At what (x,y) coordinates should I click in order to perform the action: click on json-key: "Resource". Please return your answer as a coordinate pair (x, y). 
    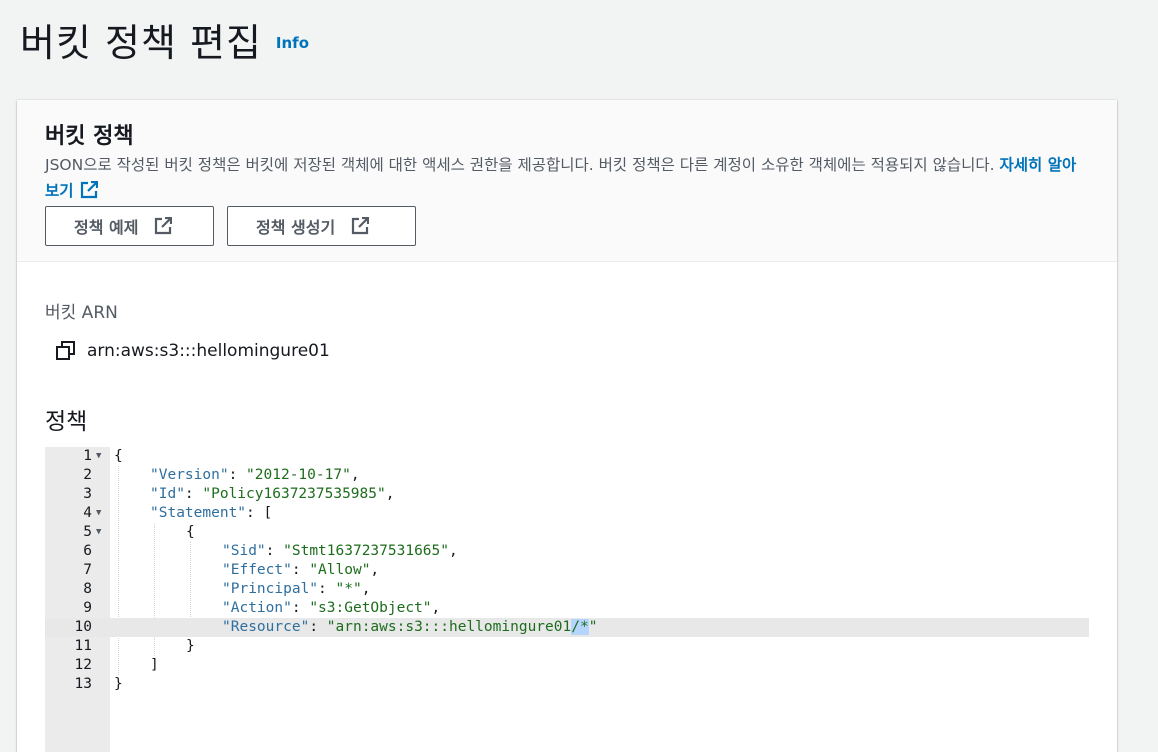
    Looking at the image, I should click on (266, 627).